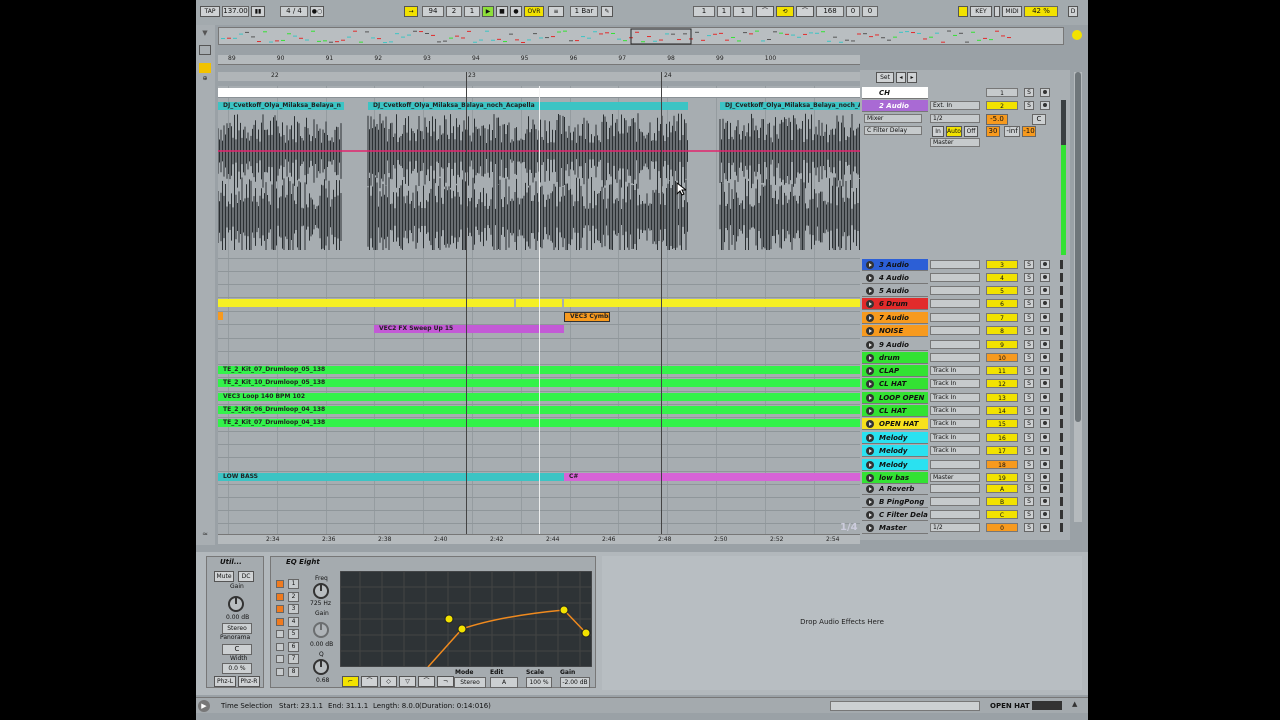  Describe the element at coordinates (235, 11) in the screenshot. I see `tempo-field: 137.00` at that location.